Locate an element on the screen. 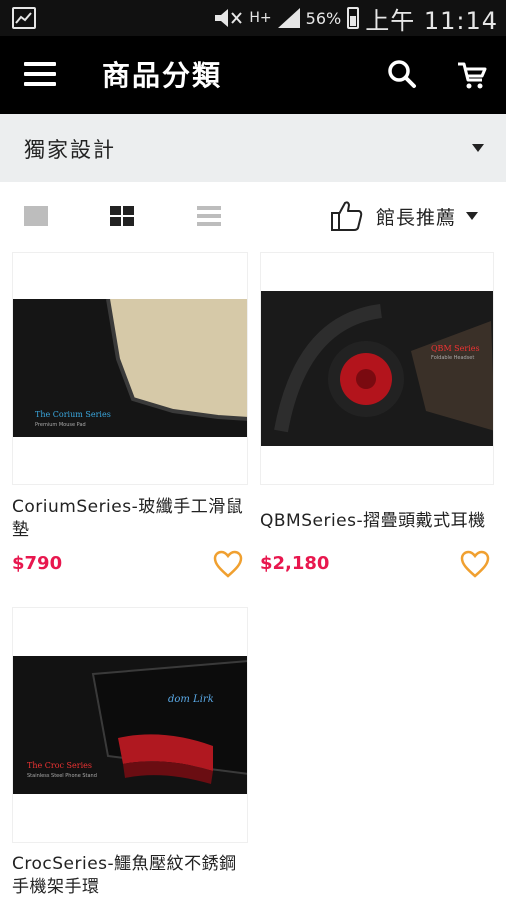  status-bar: H+ 56% 上午 11:14 is located at coordinates (253, 18).